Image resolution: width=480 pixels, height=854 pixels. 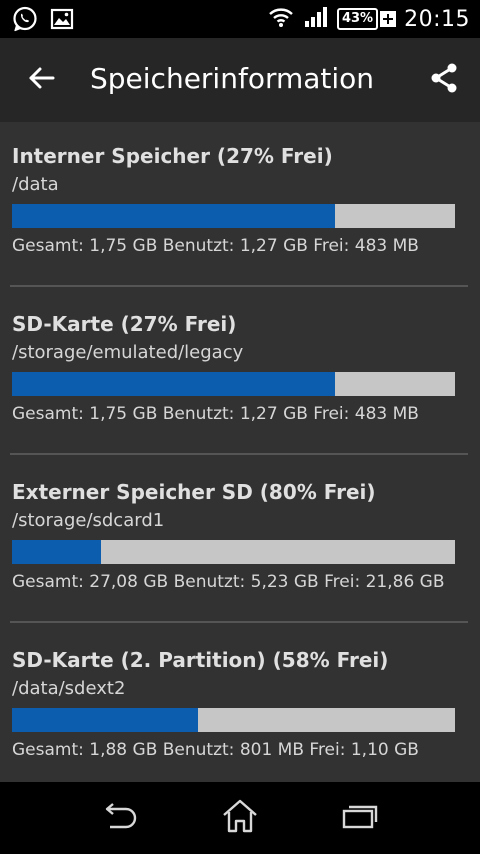 I want to click on signal-icon, so click(x=316, y=19).